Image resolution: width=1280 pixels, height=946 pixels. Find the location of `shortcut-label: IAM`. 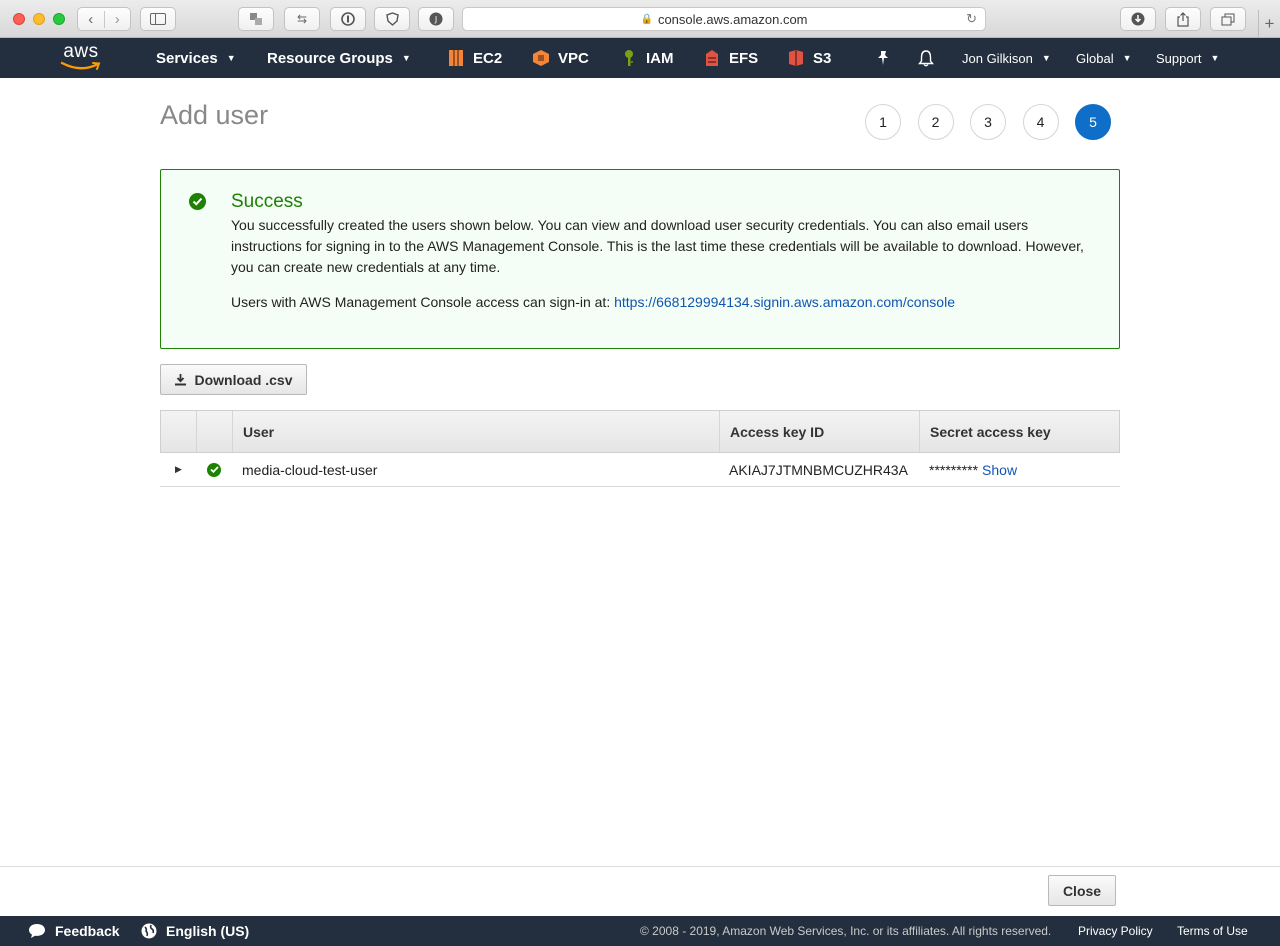

shortcut-label: IAM is located at coordinates (660, 58).